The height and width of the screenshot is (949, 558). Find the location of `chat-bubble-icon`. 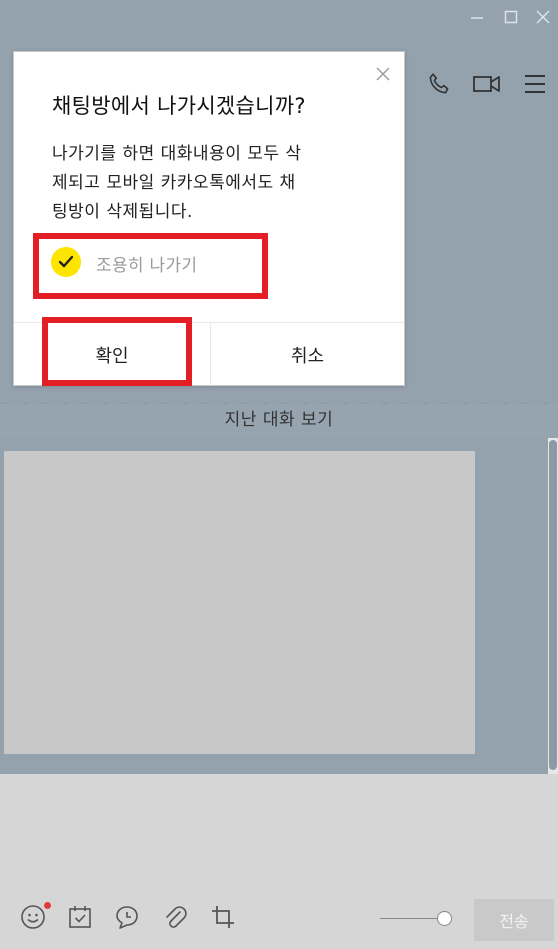

chat-bubble-icon is located at coordinates (127, 917).